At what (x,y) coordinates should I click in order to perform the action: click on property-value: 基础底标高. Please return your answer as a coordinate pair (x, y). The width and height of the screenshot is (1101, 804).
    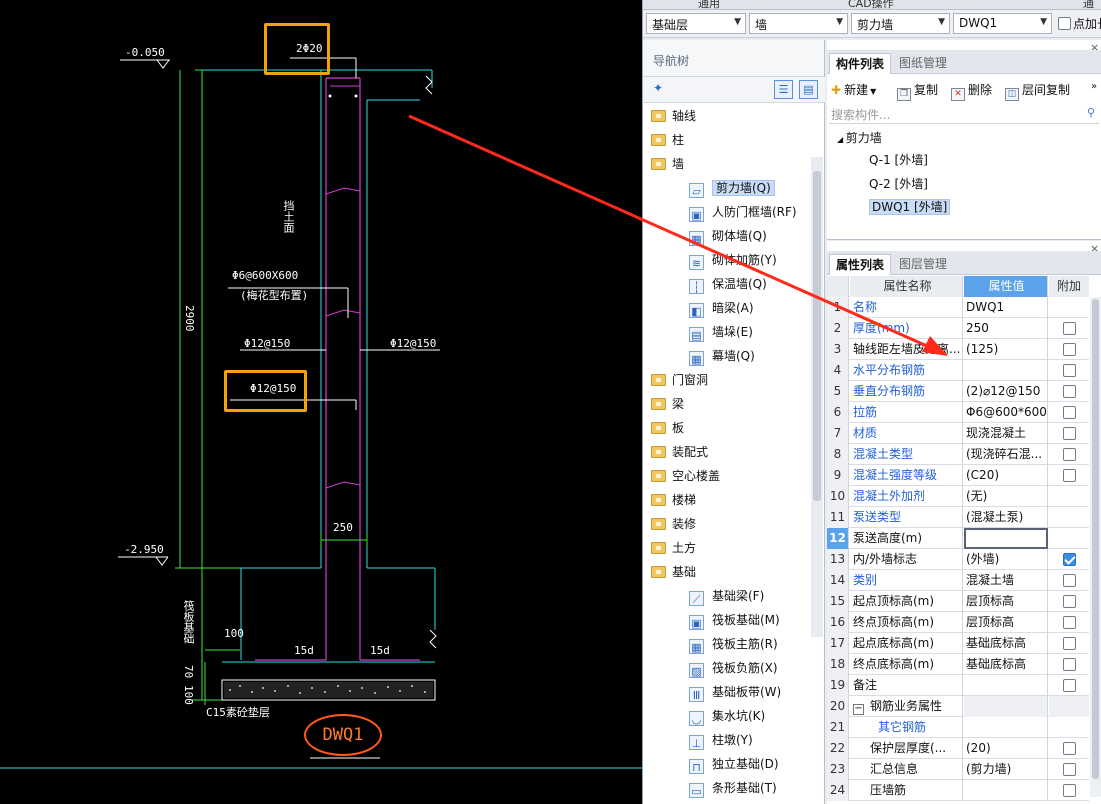
    Looking at the image, I should click on (1006, 643).